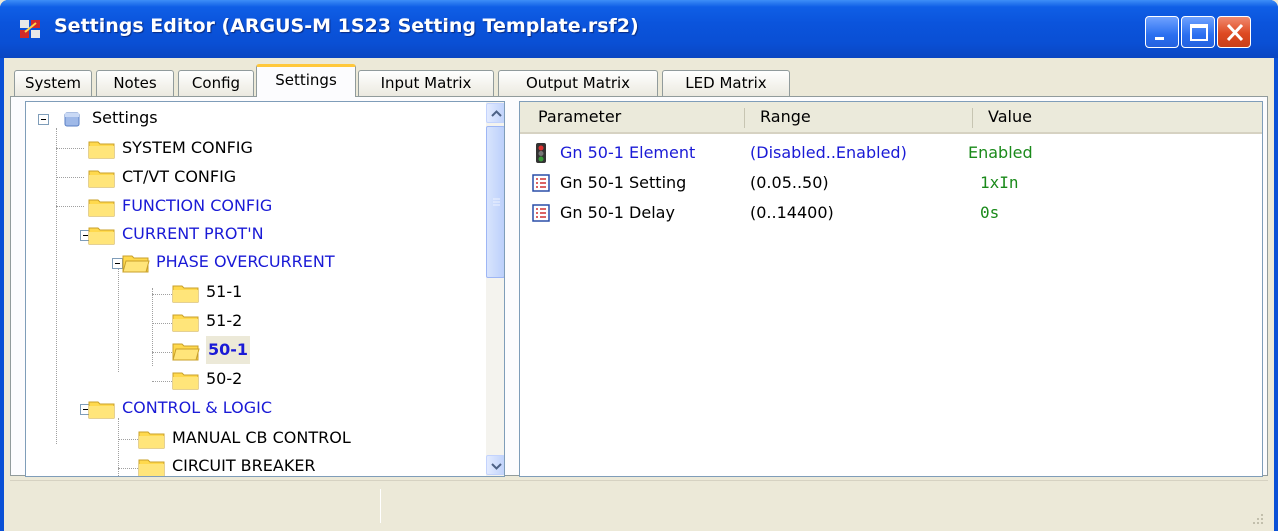 Image resolution: width=1278 pixels, height=531 pixels. I want to click on chevron-down-icon, so click(496, 466).